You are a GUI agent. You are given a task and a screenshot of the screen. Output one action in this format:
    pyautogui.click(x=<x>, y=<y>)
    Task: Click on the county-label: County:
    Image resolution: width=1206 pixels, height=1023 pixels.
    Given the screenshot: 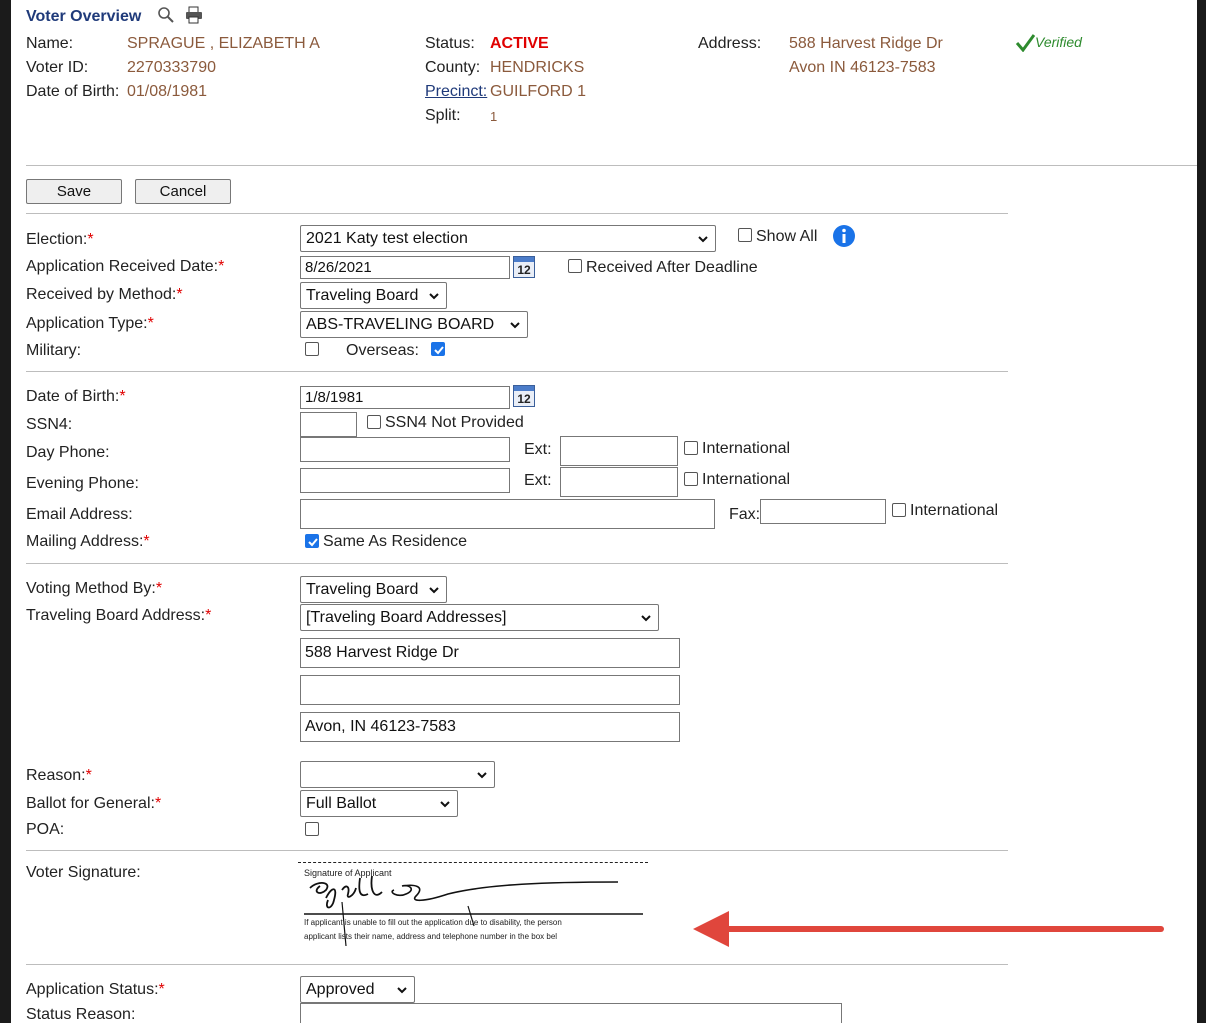 What is the action you would take?
    pyautogui.click(x=453, y=67)
    